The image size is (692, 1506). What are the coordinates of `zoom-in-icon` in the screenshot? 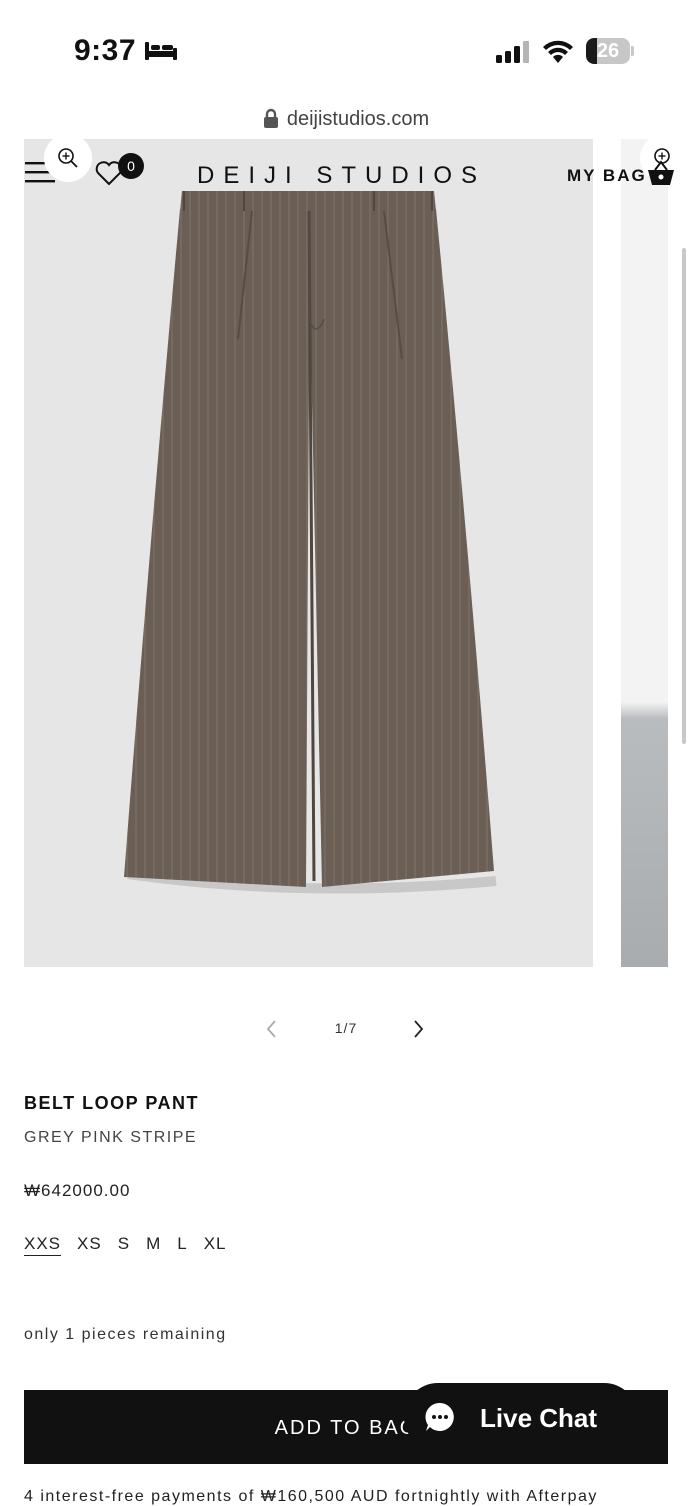 It's located at (68, 158).